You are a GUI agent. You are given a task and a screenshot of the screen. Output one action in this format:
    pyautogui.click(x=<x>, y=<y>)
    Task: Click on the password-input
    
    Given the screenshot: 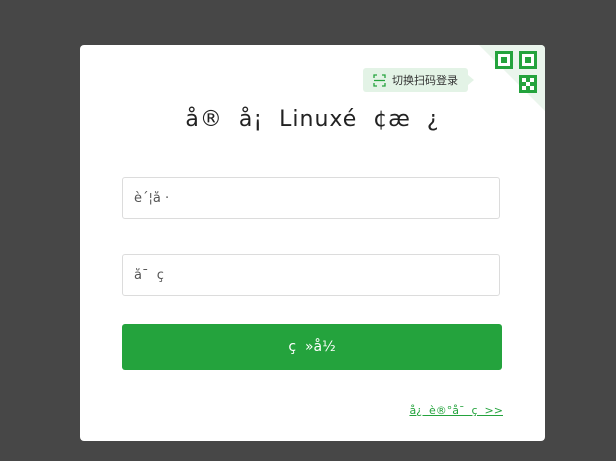 What is the action you would take?
    pyautogui.click(x=311, y=275)
    